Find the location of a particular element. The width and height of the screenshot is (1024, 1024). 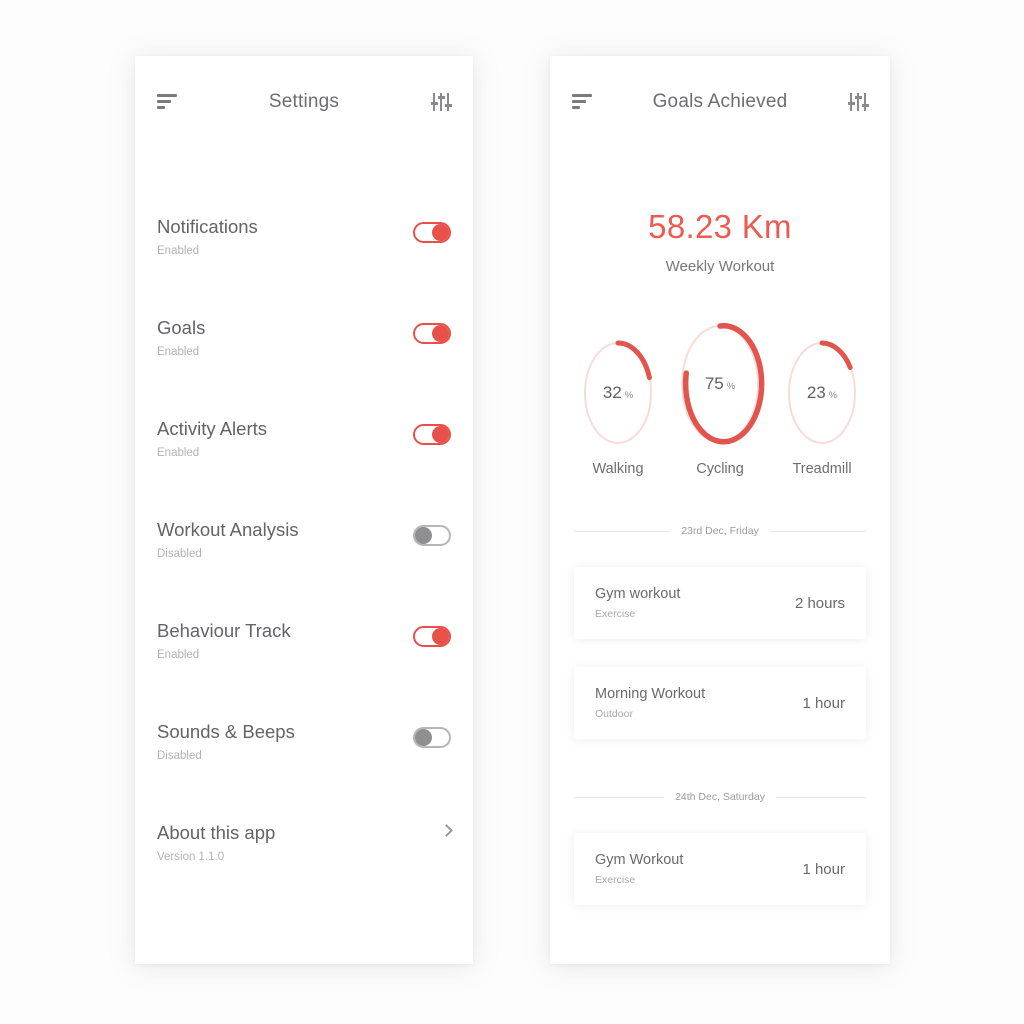

total-distance: 58.23 Km is located at coordinates (720, 226).